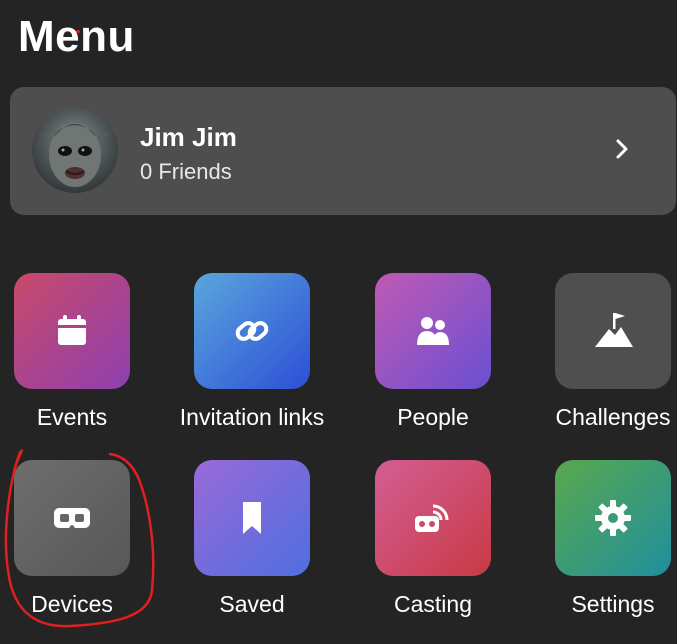 Image resolution: width=677 pixels, height=644 pixels. I want to click on menu-tile-casting: Casting, so click(455, 547).